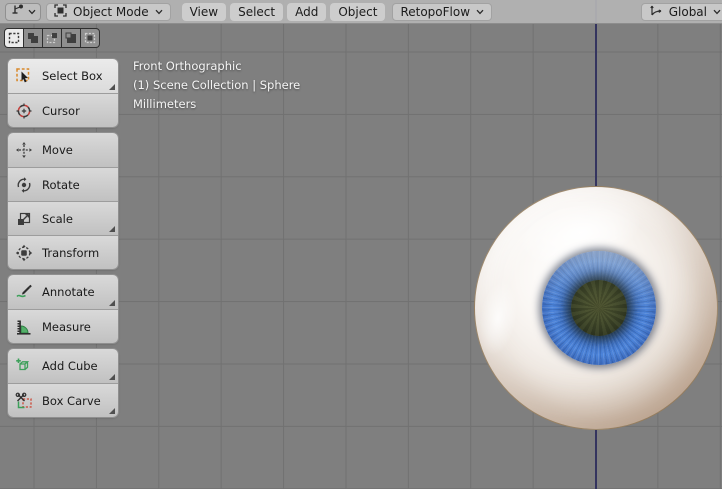 This screenshot has width=722, height=489. I want to click on global-orientation-icon, so click(656, 11).